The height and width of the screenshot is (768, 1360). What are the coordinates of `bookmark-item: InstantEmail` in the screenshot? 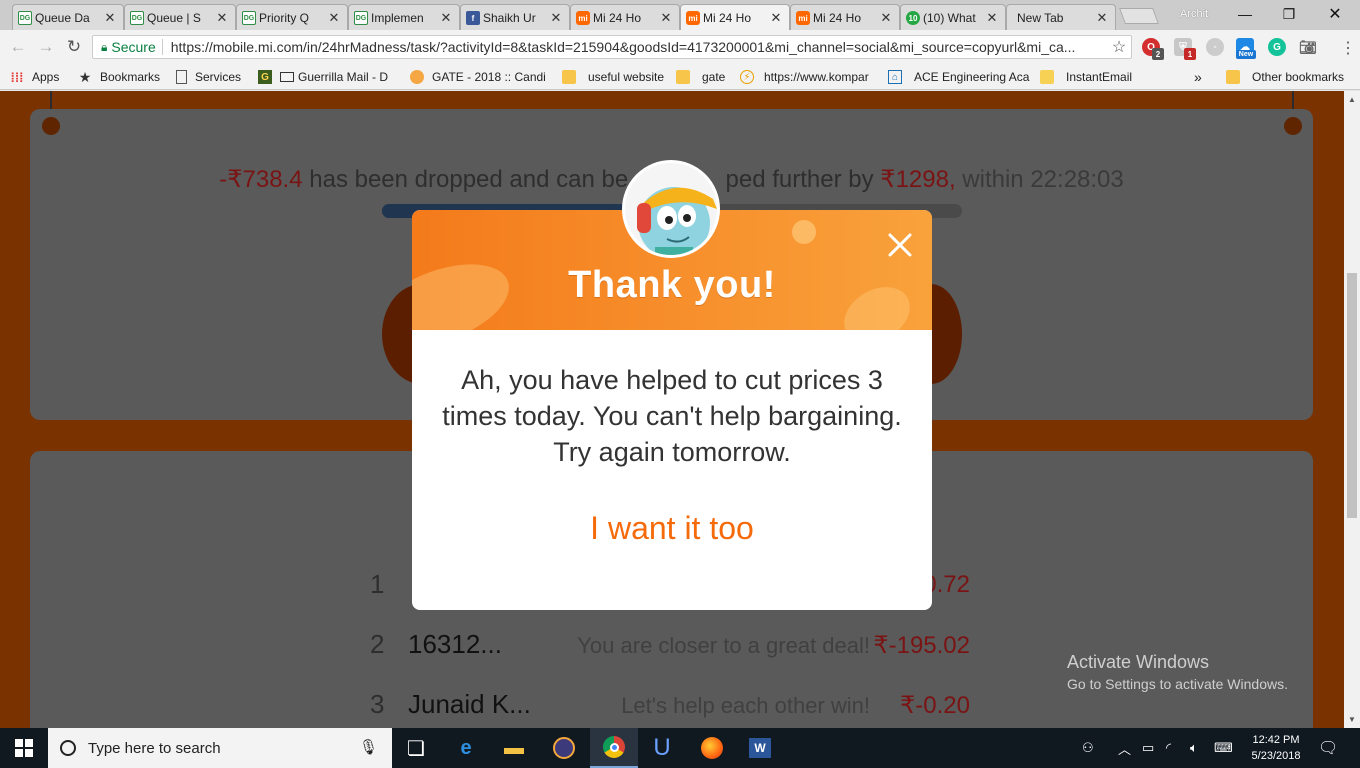 It's located at (1090, 77).